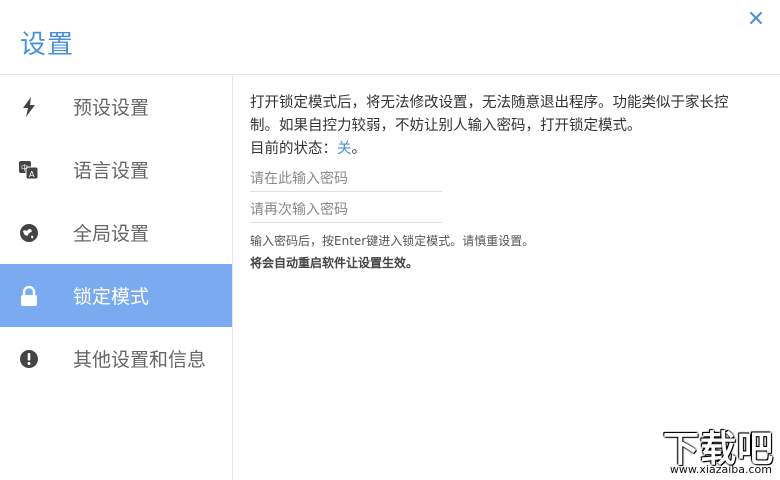  What do you see at coordinates (47, 45) in the screenshot?
I see `window-title: 设置` at bounding box center [47, 45].